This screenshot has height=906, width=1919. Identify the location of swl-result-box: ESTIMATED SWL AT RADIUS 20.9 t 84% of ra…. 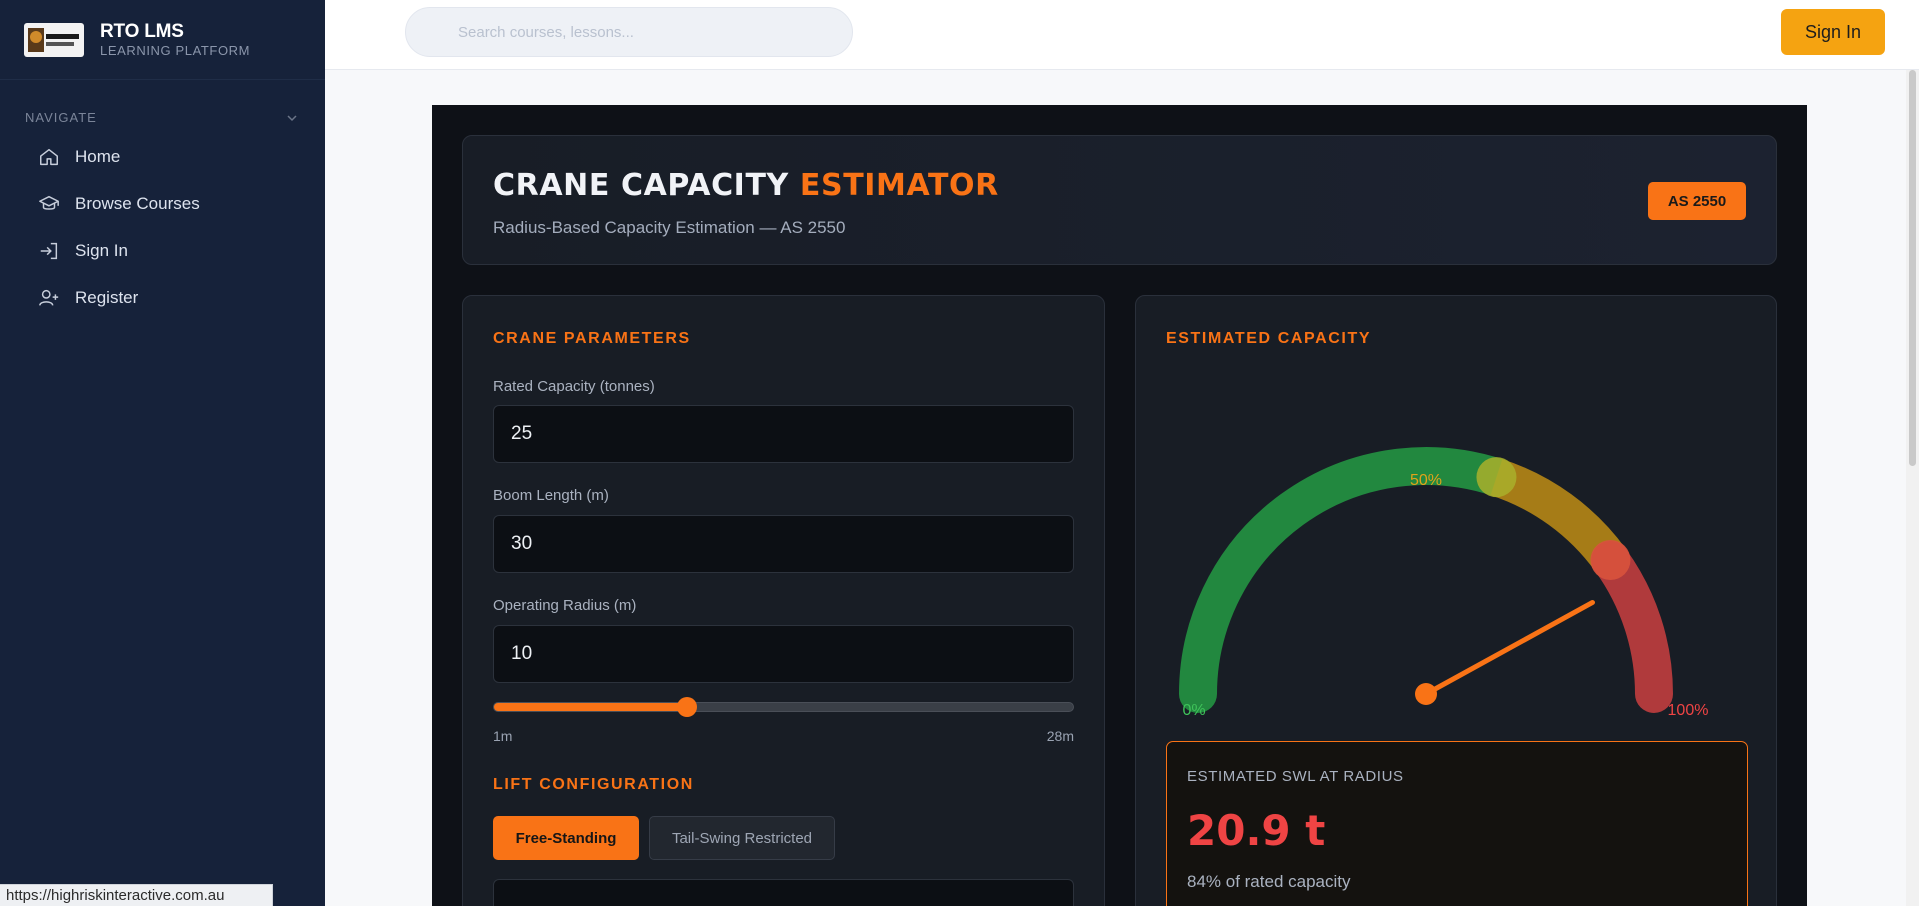
(1457, 823).